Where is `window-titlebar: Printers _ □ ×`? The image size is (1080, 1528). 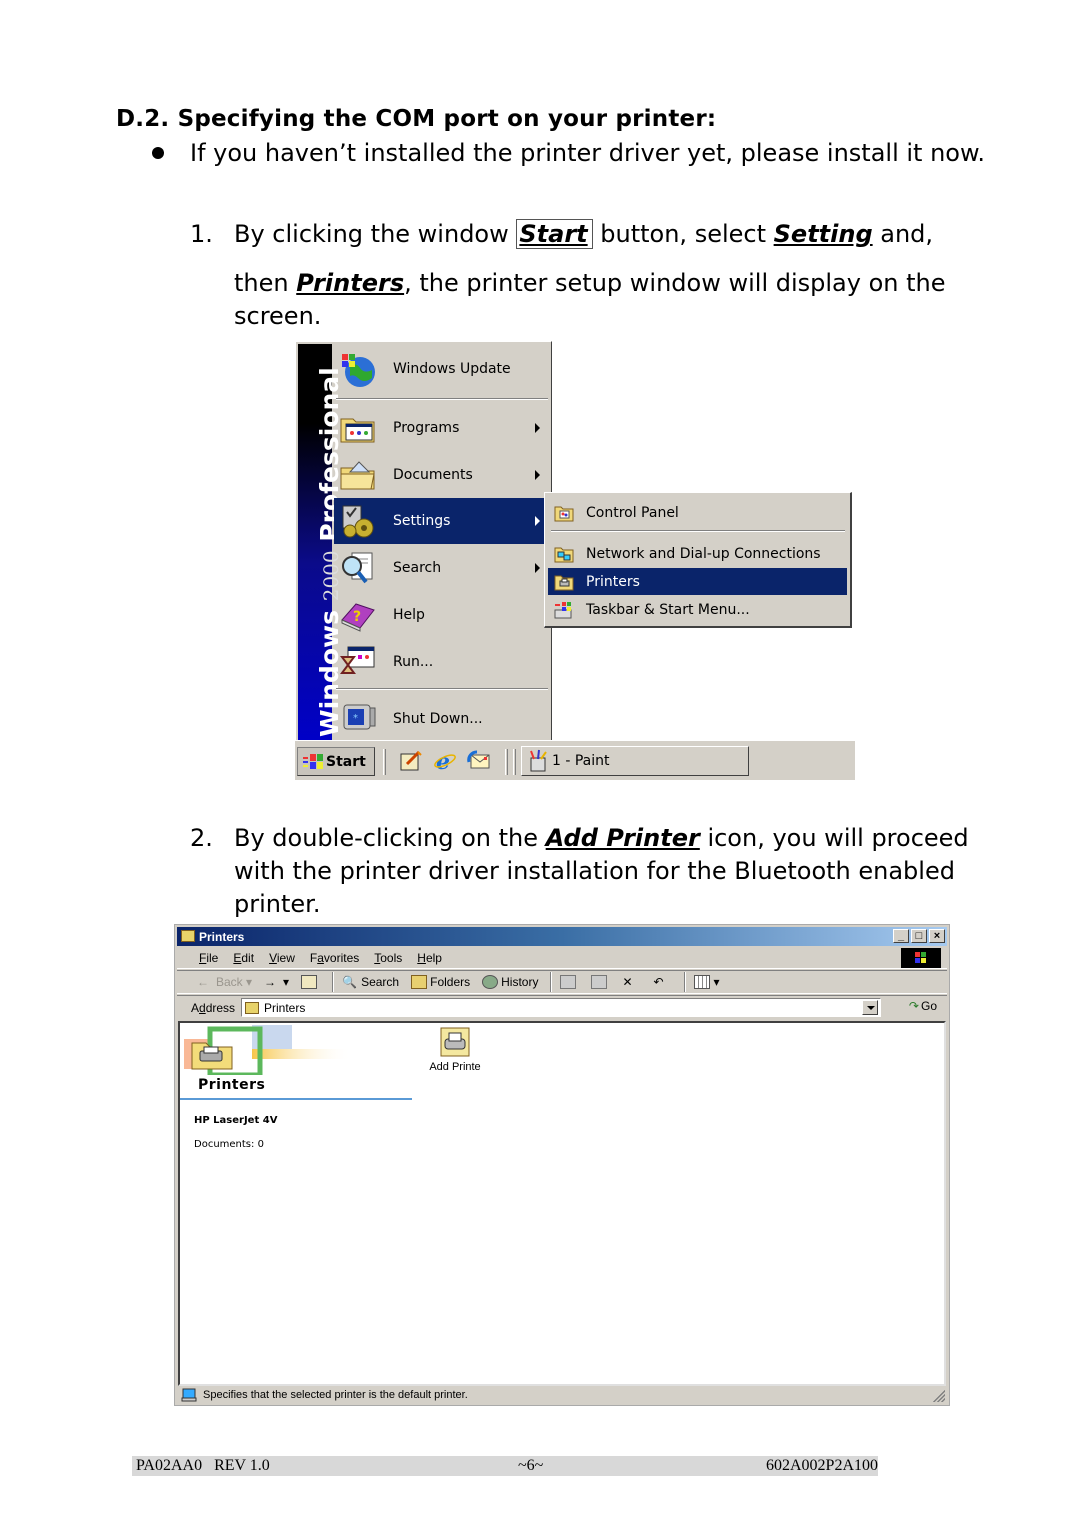
window-titlebar: Printers _ □ × is located at coordinates (562, 936).